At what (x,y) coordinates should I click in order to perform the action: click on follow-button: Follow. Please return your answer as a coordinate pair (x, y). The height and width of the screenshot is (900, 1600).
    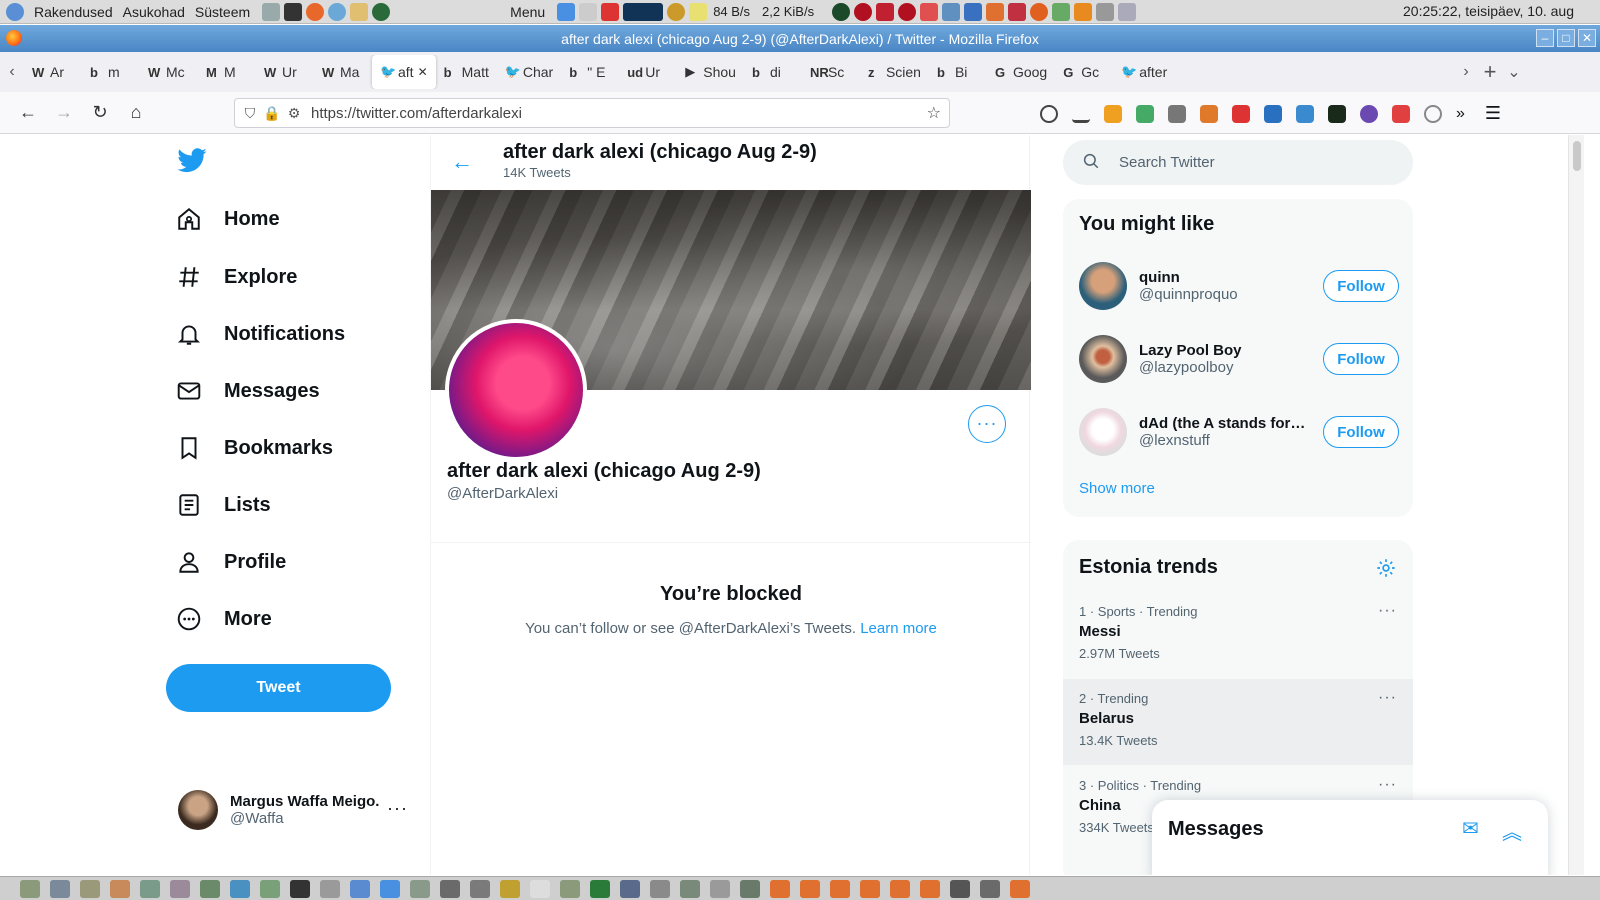
    Looking at the image, I should click on (1361, 432).